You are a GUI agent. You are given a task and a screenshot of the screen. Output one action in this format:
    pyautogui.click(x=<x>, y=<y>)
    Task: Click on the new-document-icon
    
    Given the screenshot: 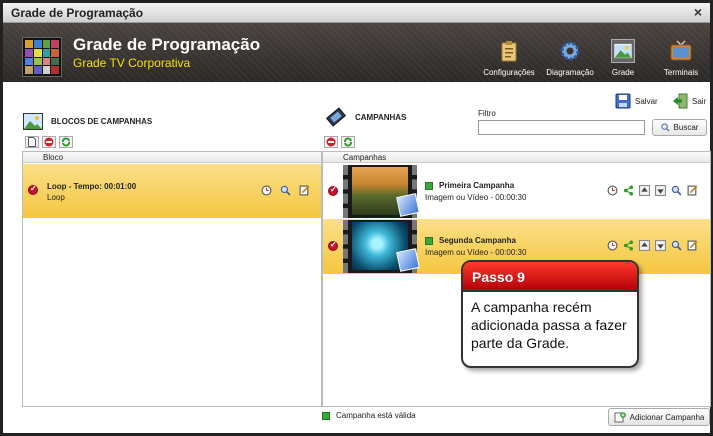 What is the action you would take?
    pyautogui.click(x=32, y=142)
    